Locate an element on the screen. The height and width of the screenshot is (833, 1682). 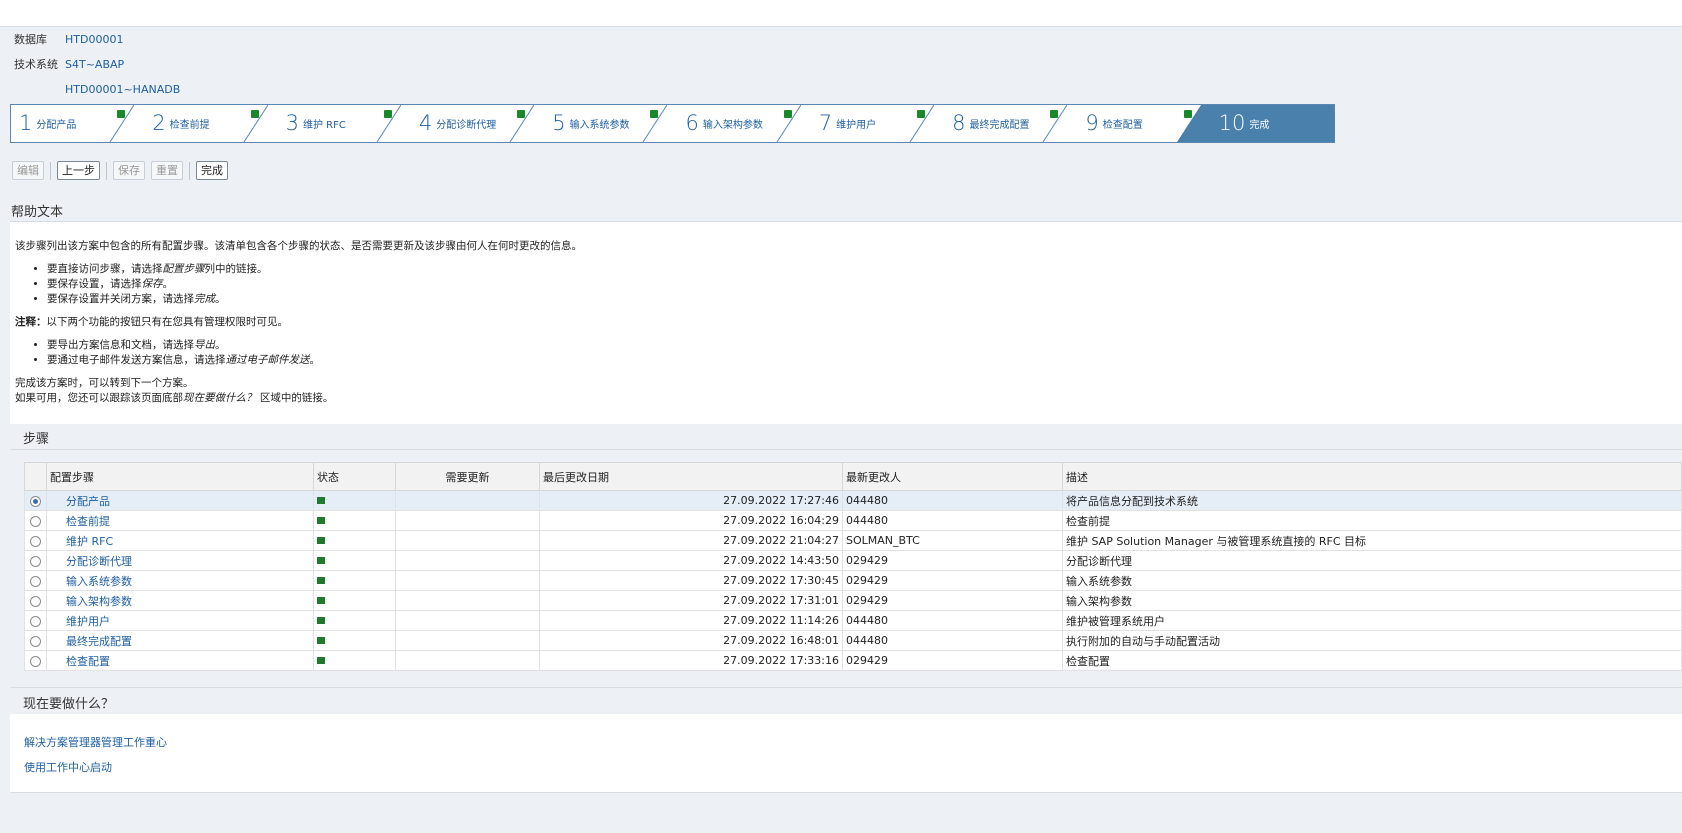
help-text: 要导出方案信息和文档，请选择 is located at coordinates (120, 345).